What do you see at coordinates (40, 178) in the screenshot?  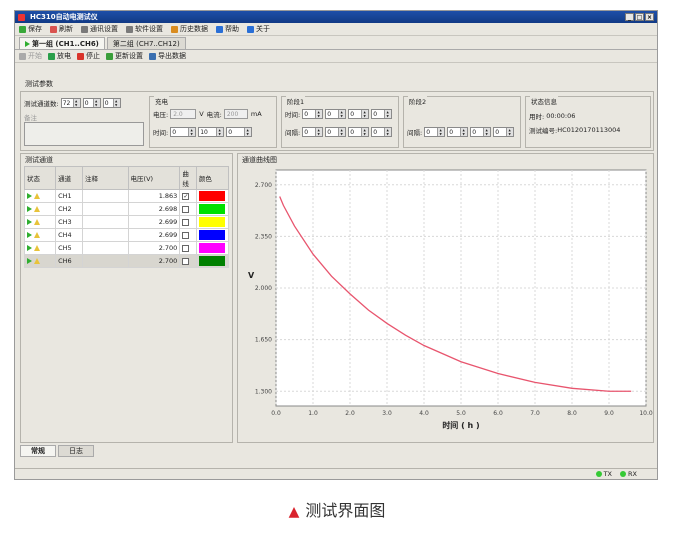 I see `header-status: 状态` at bounding box center [40, 178].